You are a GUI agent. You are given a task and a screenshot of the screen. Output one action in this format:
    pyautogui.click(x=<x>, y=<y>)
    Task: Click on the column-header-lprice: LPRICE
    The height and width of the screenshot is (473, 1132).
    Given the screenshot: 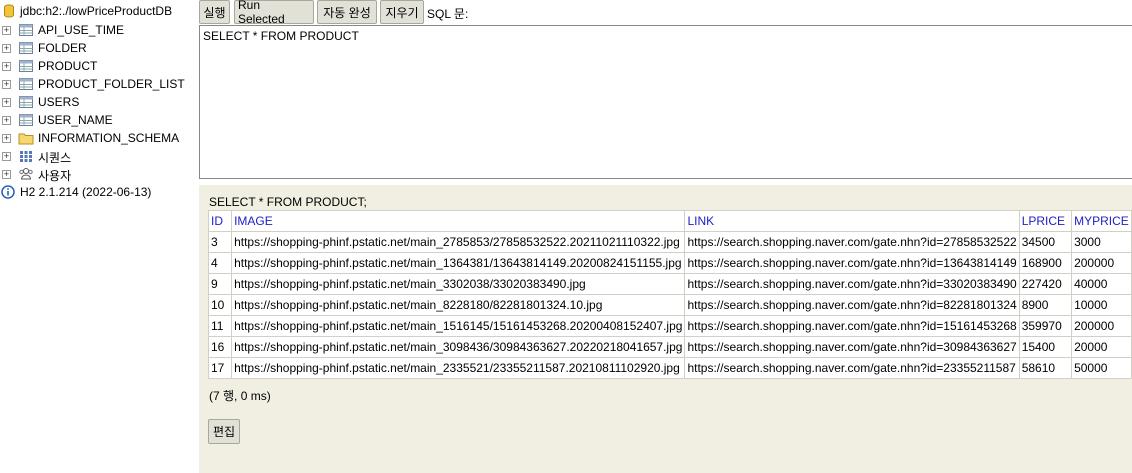 What is the action you would take?
    pyautogui.click(x=1045, y=221)
    